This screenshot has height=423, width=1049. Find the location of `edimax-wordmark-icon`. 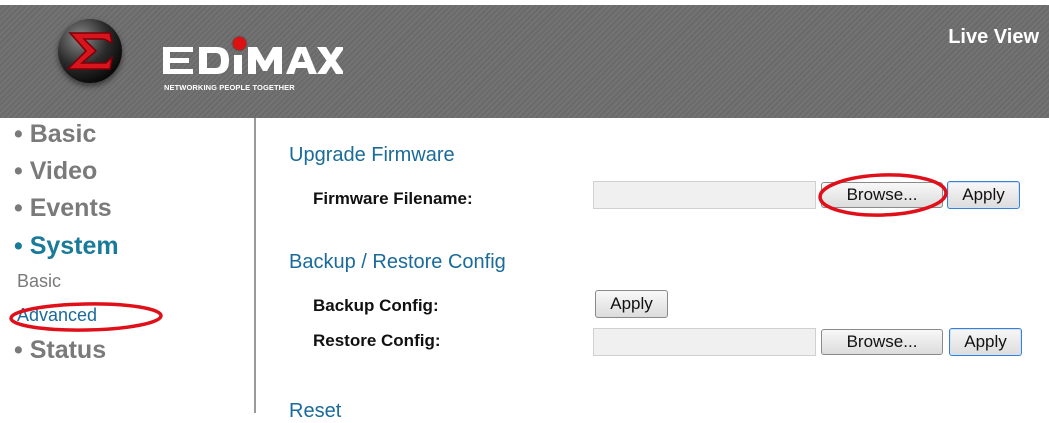

edimax-wordmark-icon is located at coordinates (253, 60).